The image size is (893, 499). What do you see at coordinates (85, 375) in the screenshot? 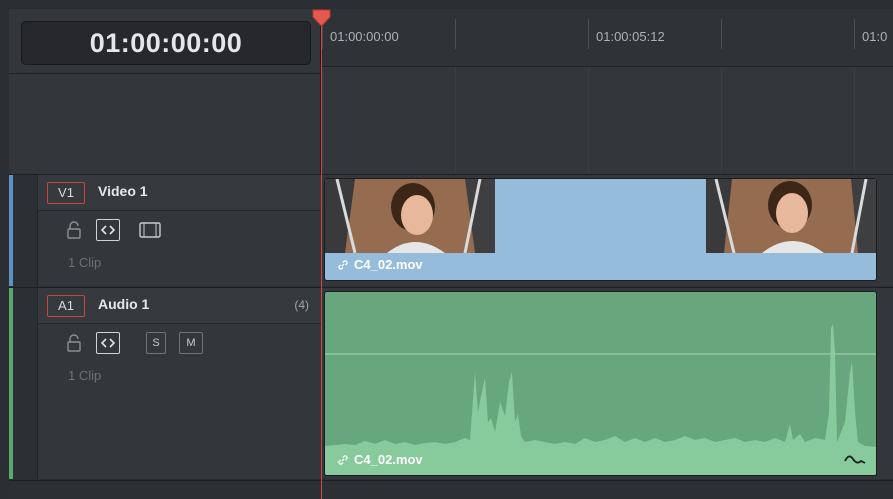
I see `audio-clip-count: 1 Clip` at bounding box center [85, 375].